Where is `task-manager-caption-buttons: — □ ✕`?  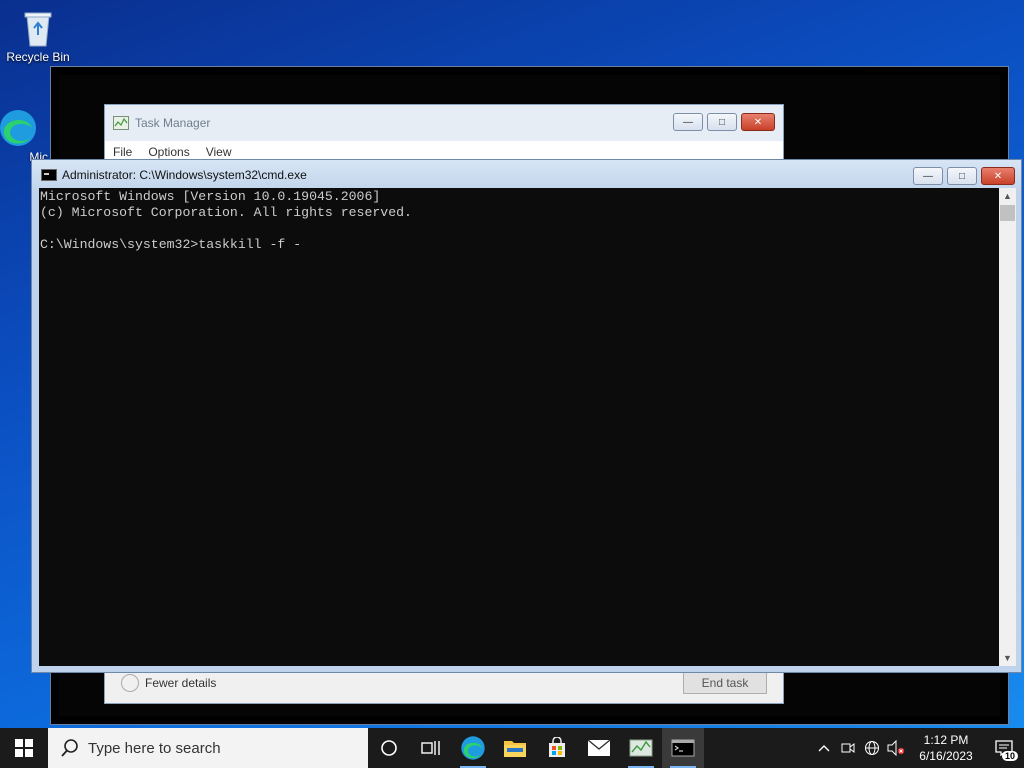
task-manager-caption-buttons: — □ ✕ is located at coordinates (722, 122).